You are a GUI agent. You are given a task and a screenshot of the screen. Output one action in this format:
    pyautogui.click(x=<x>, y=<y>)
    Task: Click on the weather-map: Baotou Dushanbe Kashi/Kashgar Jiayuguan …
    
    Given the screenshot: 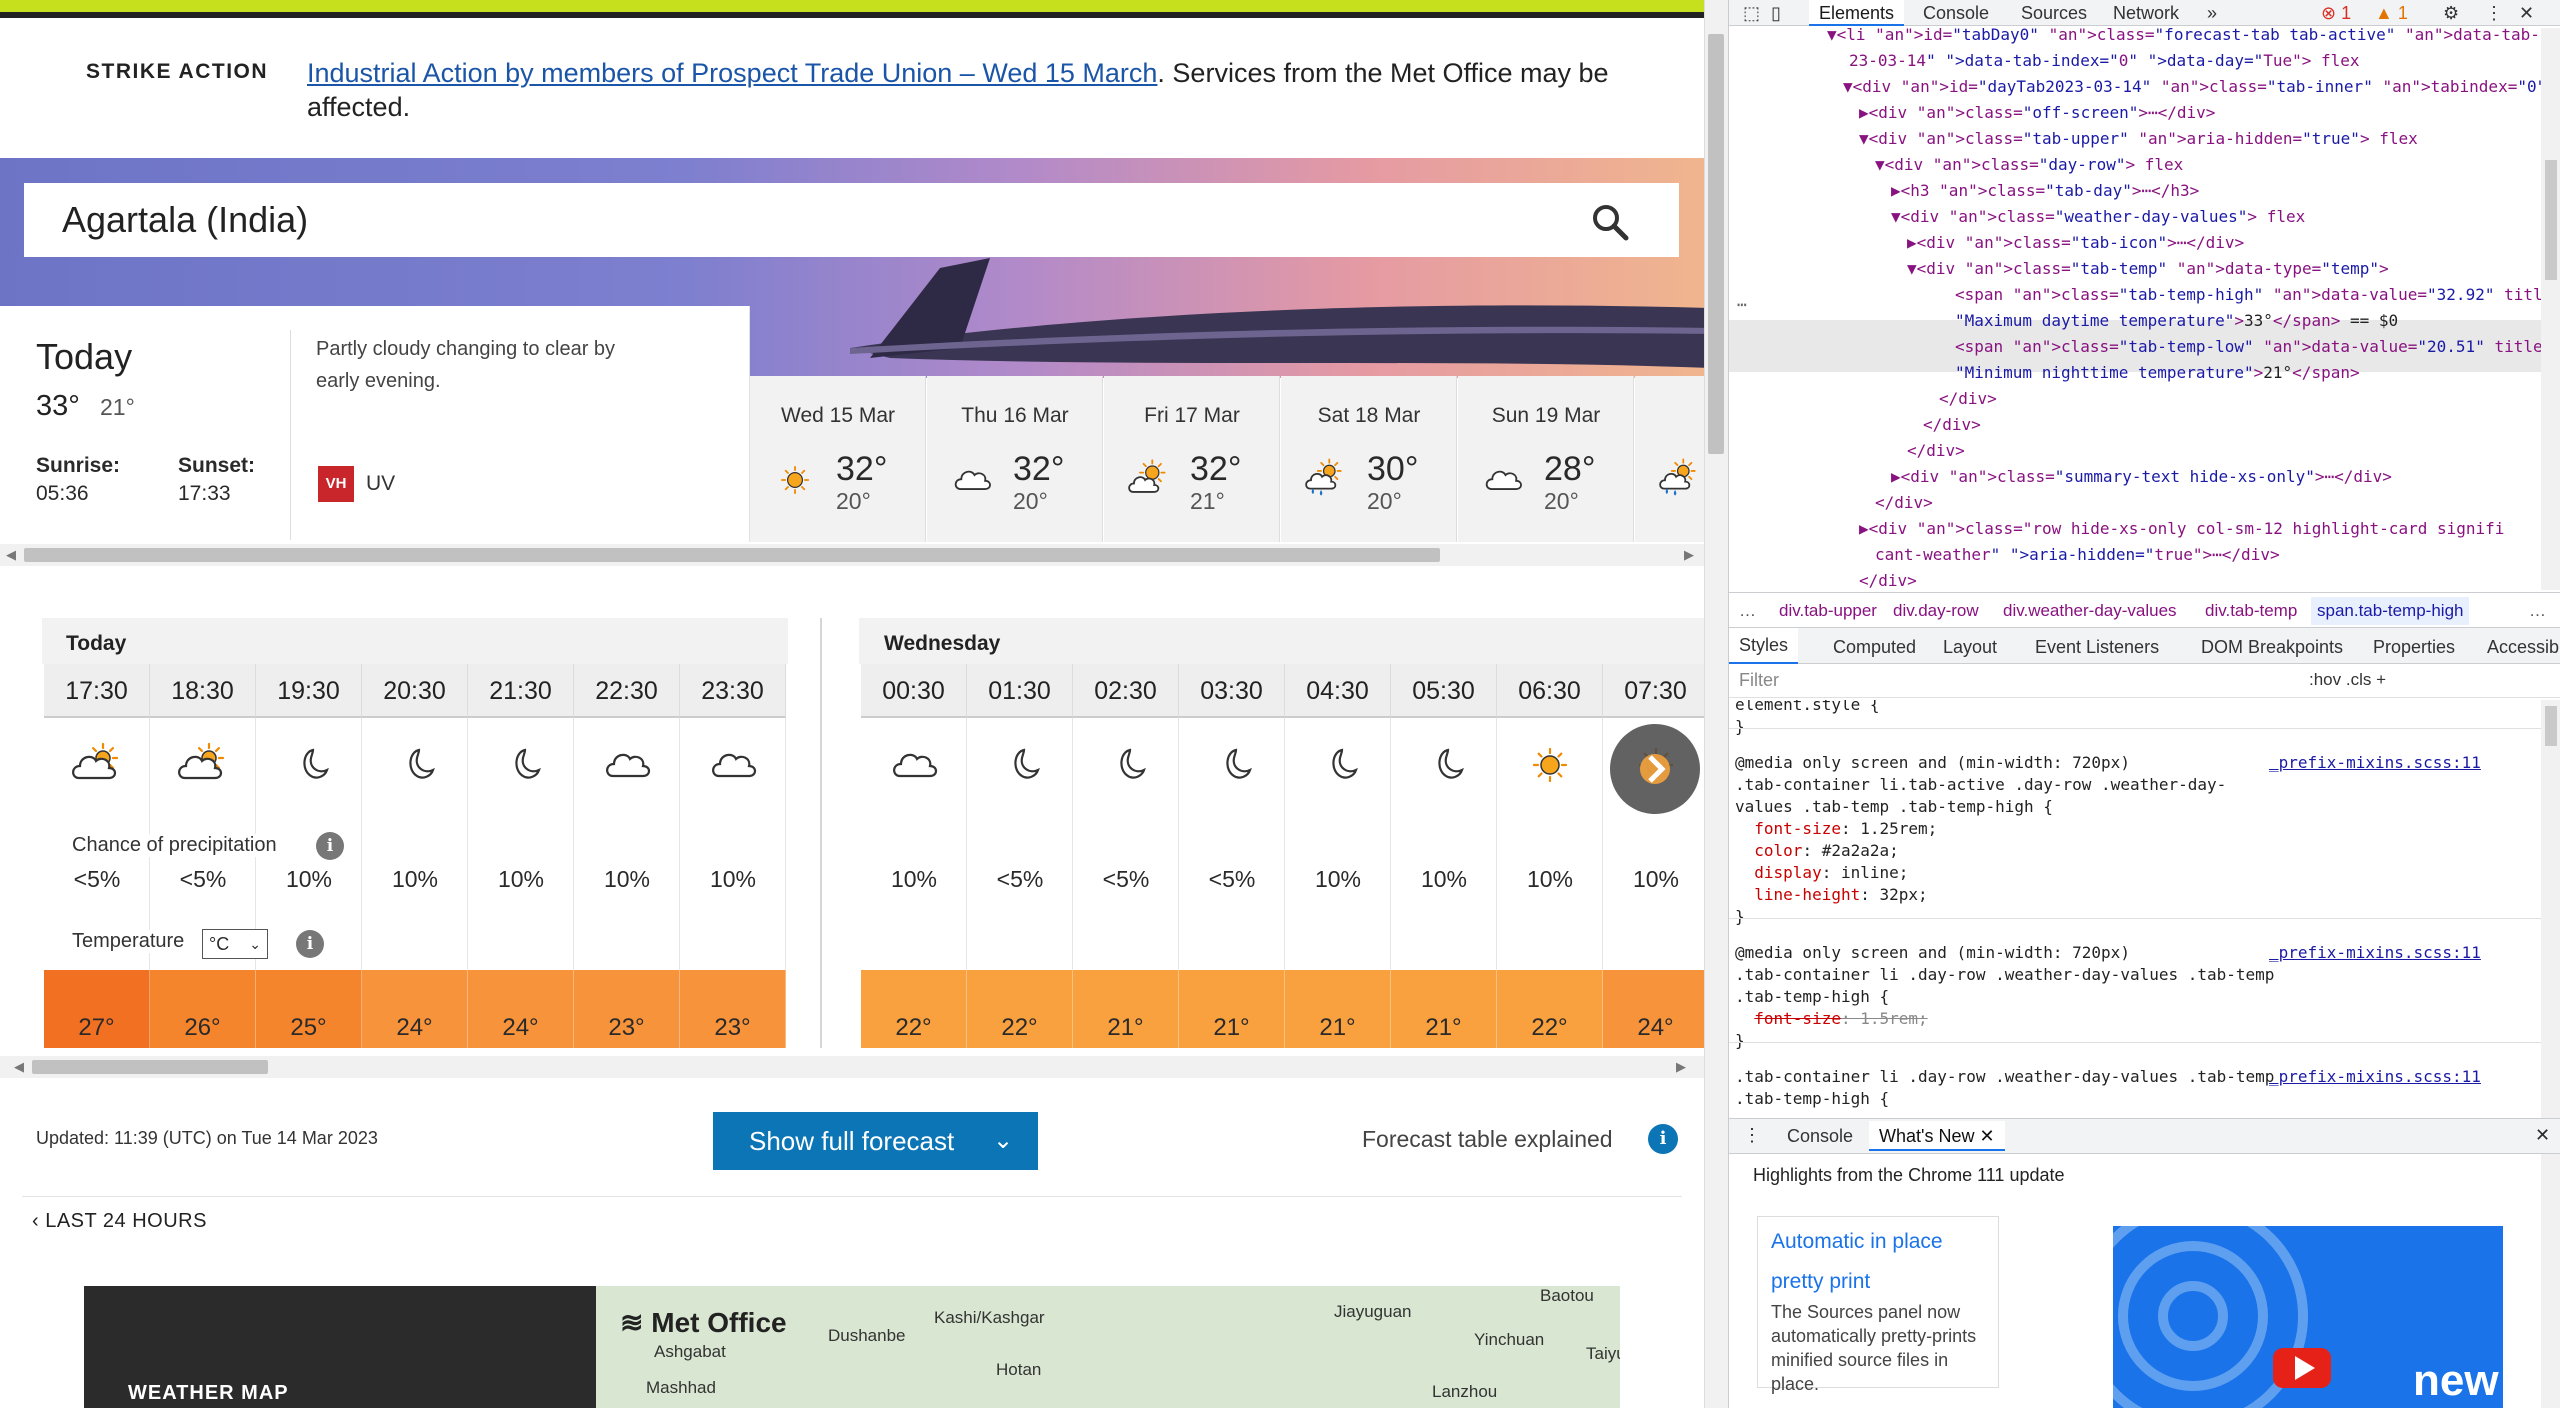 What is the action you would take?
    pyautogui.click(x=1108, y=1347)
    